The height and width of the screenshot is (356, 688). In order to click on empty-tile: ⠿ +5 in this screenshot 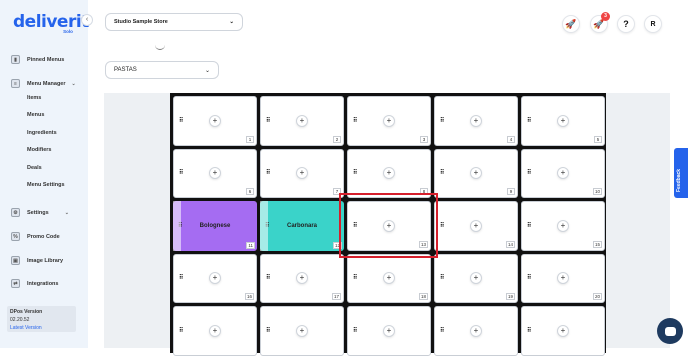, I will do `click(563, 121)`.